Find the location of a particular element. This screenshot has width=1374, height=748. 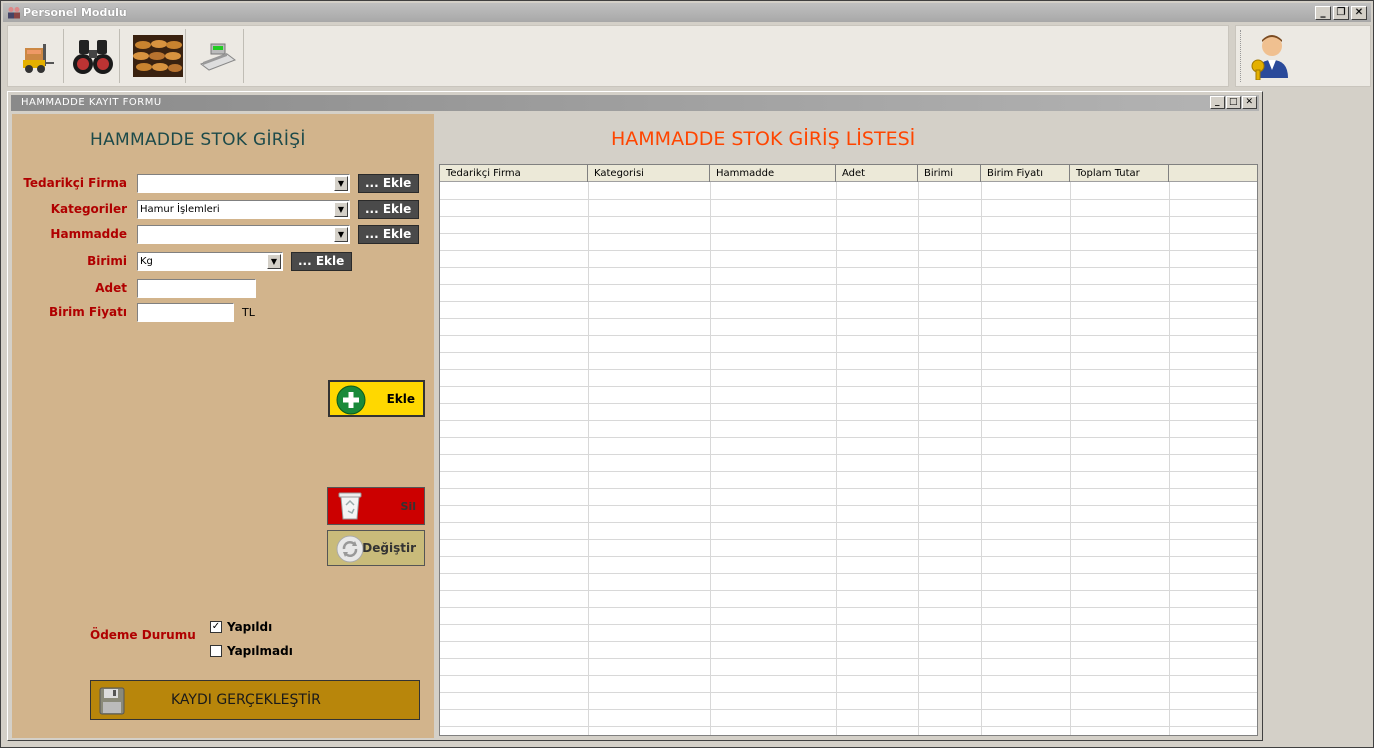

save-record-label: KAYDI GERÇEKLEŞTİR is located at coordinates (246, 700).